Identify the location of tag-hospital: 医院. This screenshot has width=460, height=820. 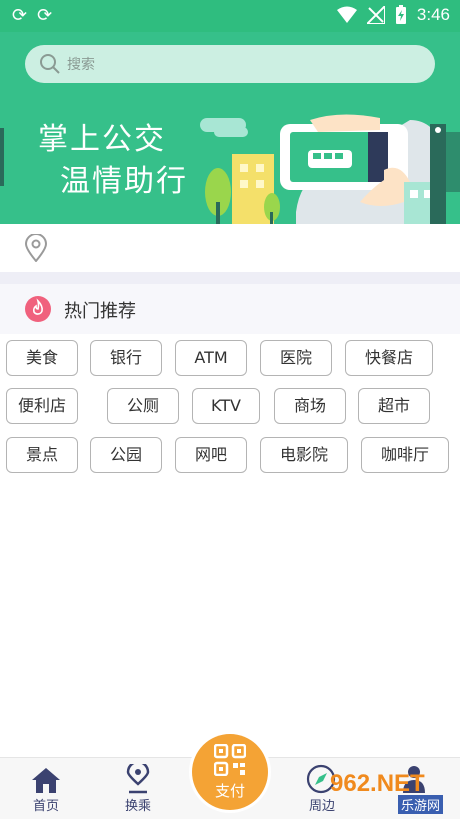
(296, 358).